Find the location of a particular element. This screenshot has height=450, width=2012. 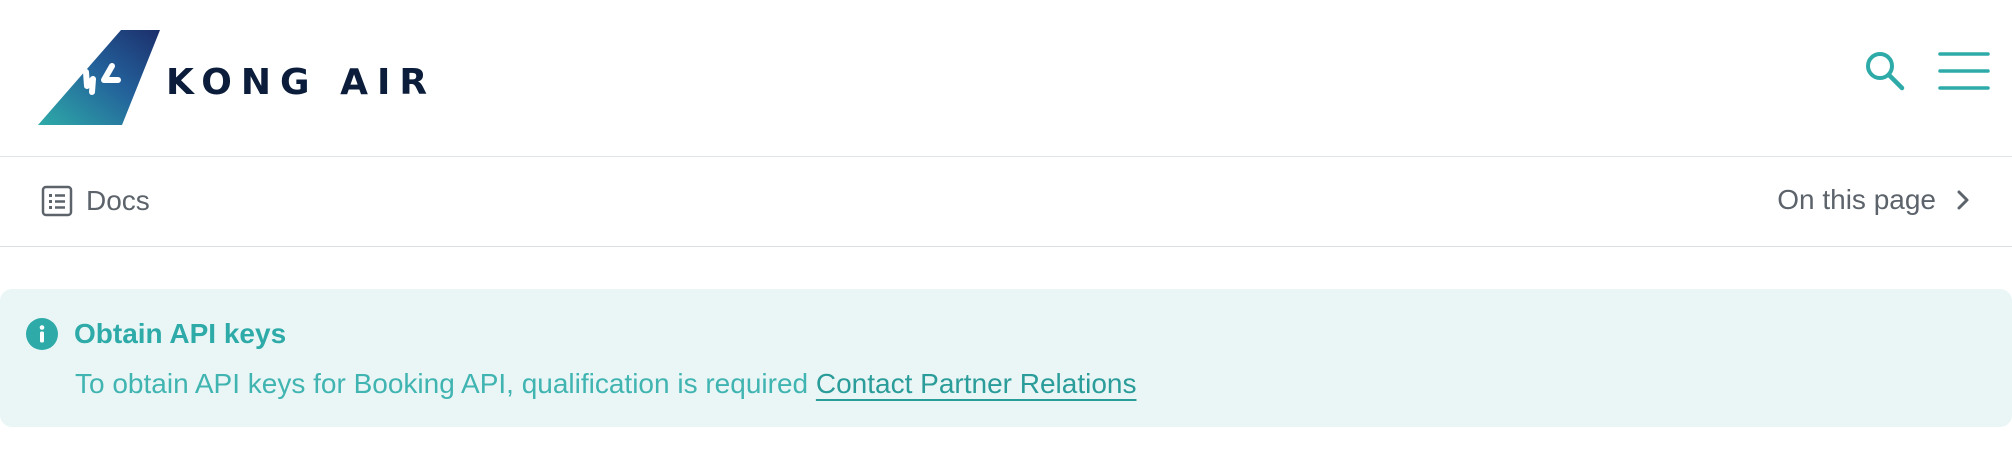

kong-air-tail-logo-icon is located at coordinates (99, 77).